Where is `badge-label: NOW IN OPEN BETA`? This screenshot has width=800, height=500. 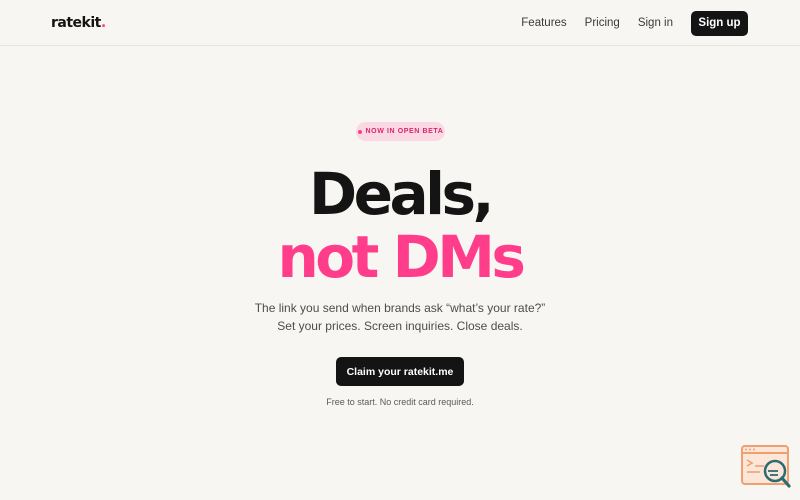
badge-label: NOW IN OPEN BETA is located at coordinates (404, 131).